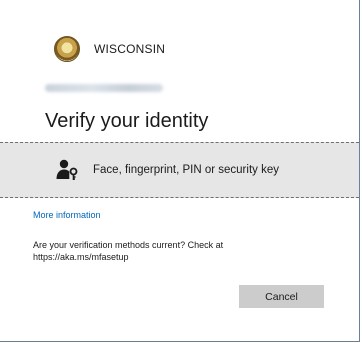  What do you see at coordinates (127, 121) in the screenshot?
I see `page-title: Verify your identity` at bounding box center [127, 121].